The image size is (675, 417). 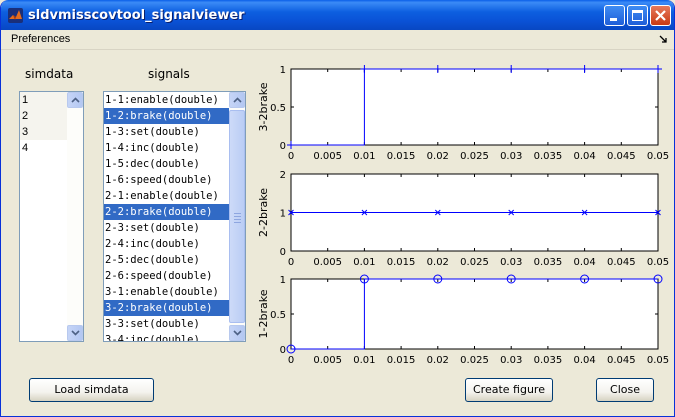 I want to click on close-button: Close, so click(x=625, y=390).